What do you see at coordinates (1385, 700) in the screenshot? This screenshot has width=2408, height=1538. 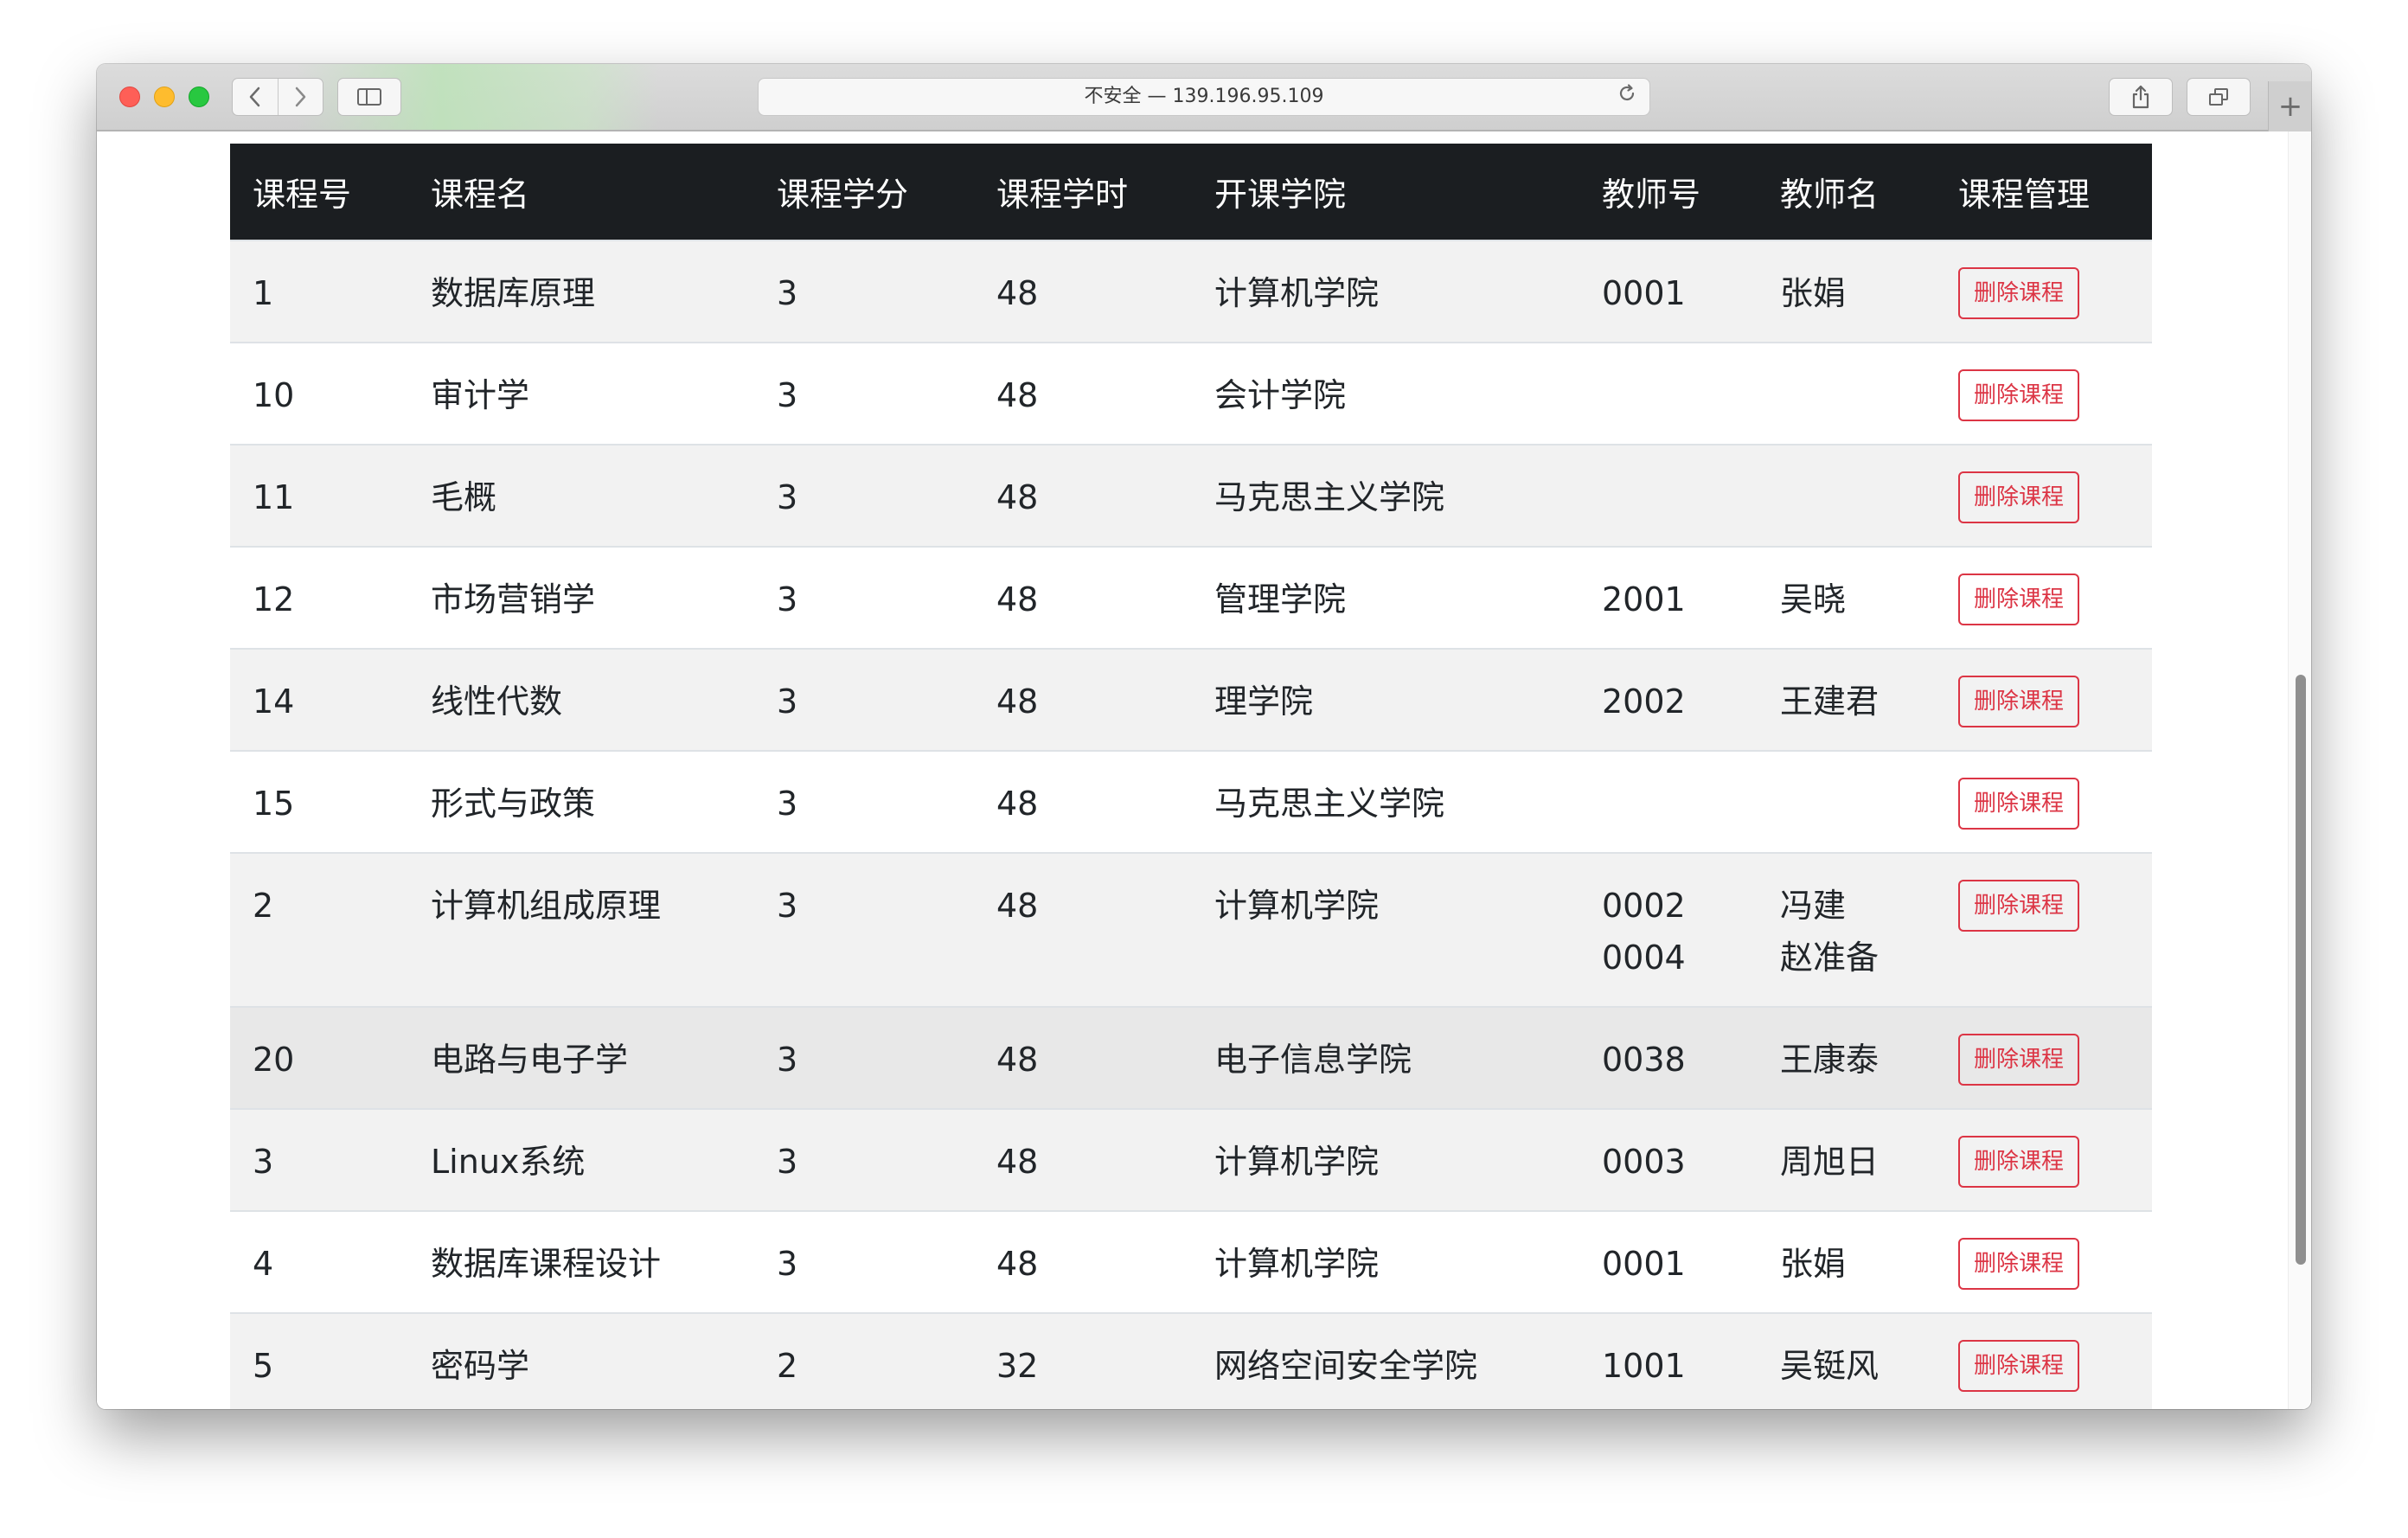 I see `cell-college: 理学院` at bounding box center [1385, 700].